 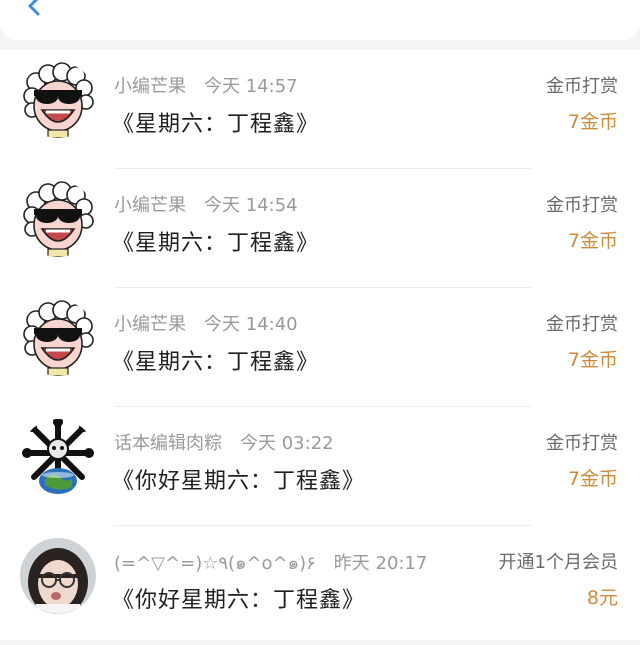 What do you see at coordinates (224, 442) in the screenshot?
I see `item-meta: 话本编辑肉粽 今天 03:22` at bounding box center [224, 442].